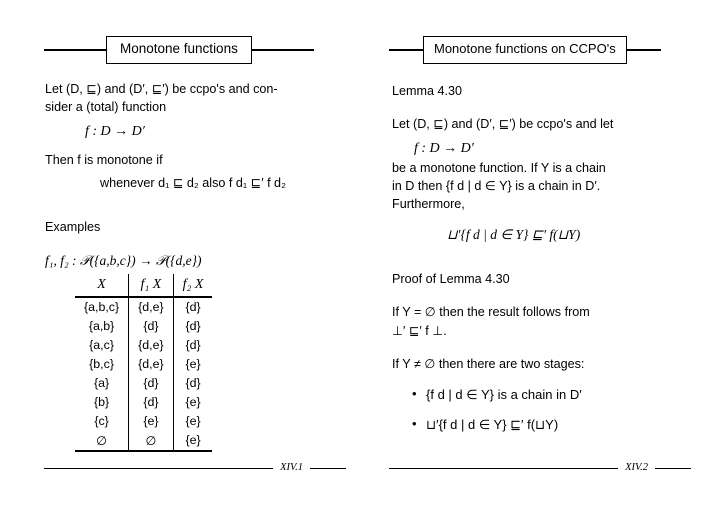  I want to click on table-row: ∅ ∅ {e}, so click(144, 441).